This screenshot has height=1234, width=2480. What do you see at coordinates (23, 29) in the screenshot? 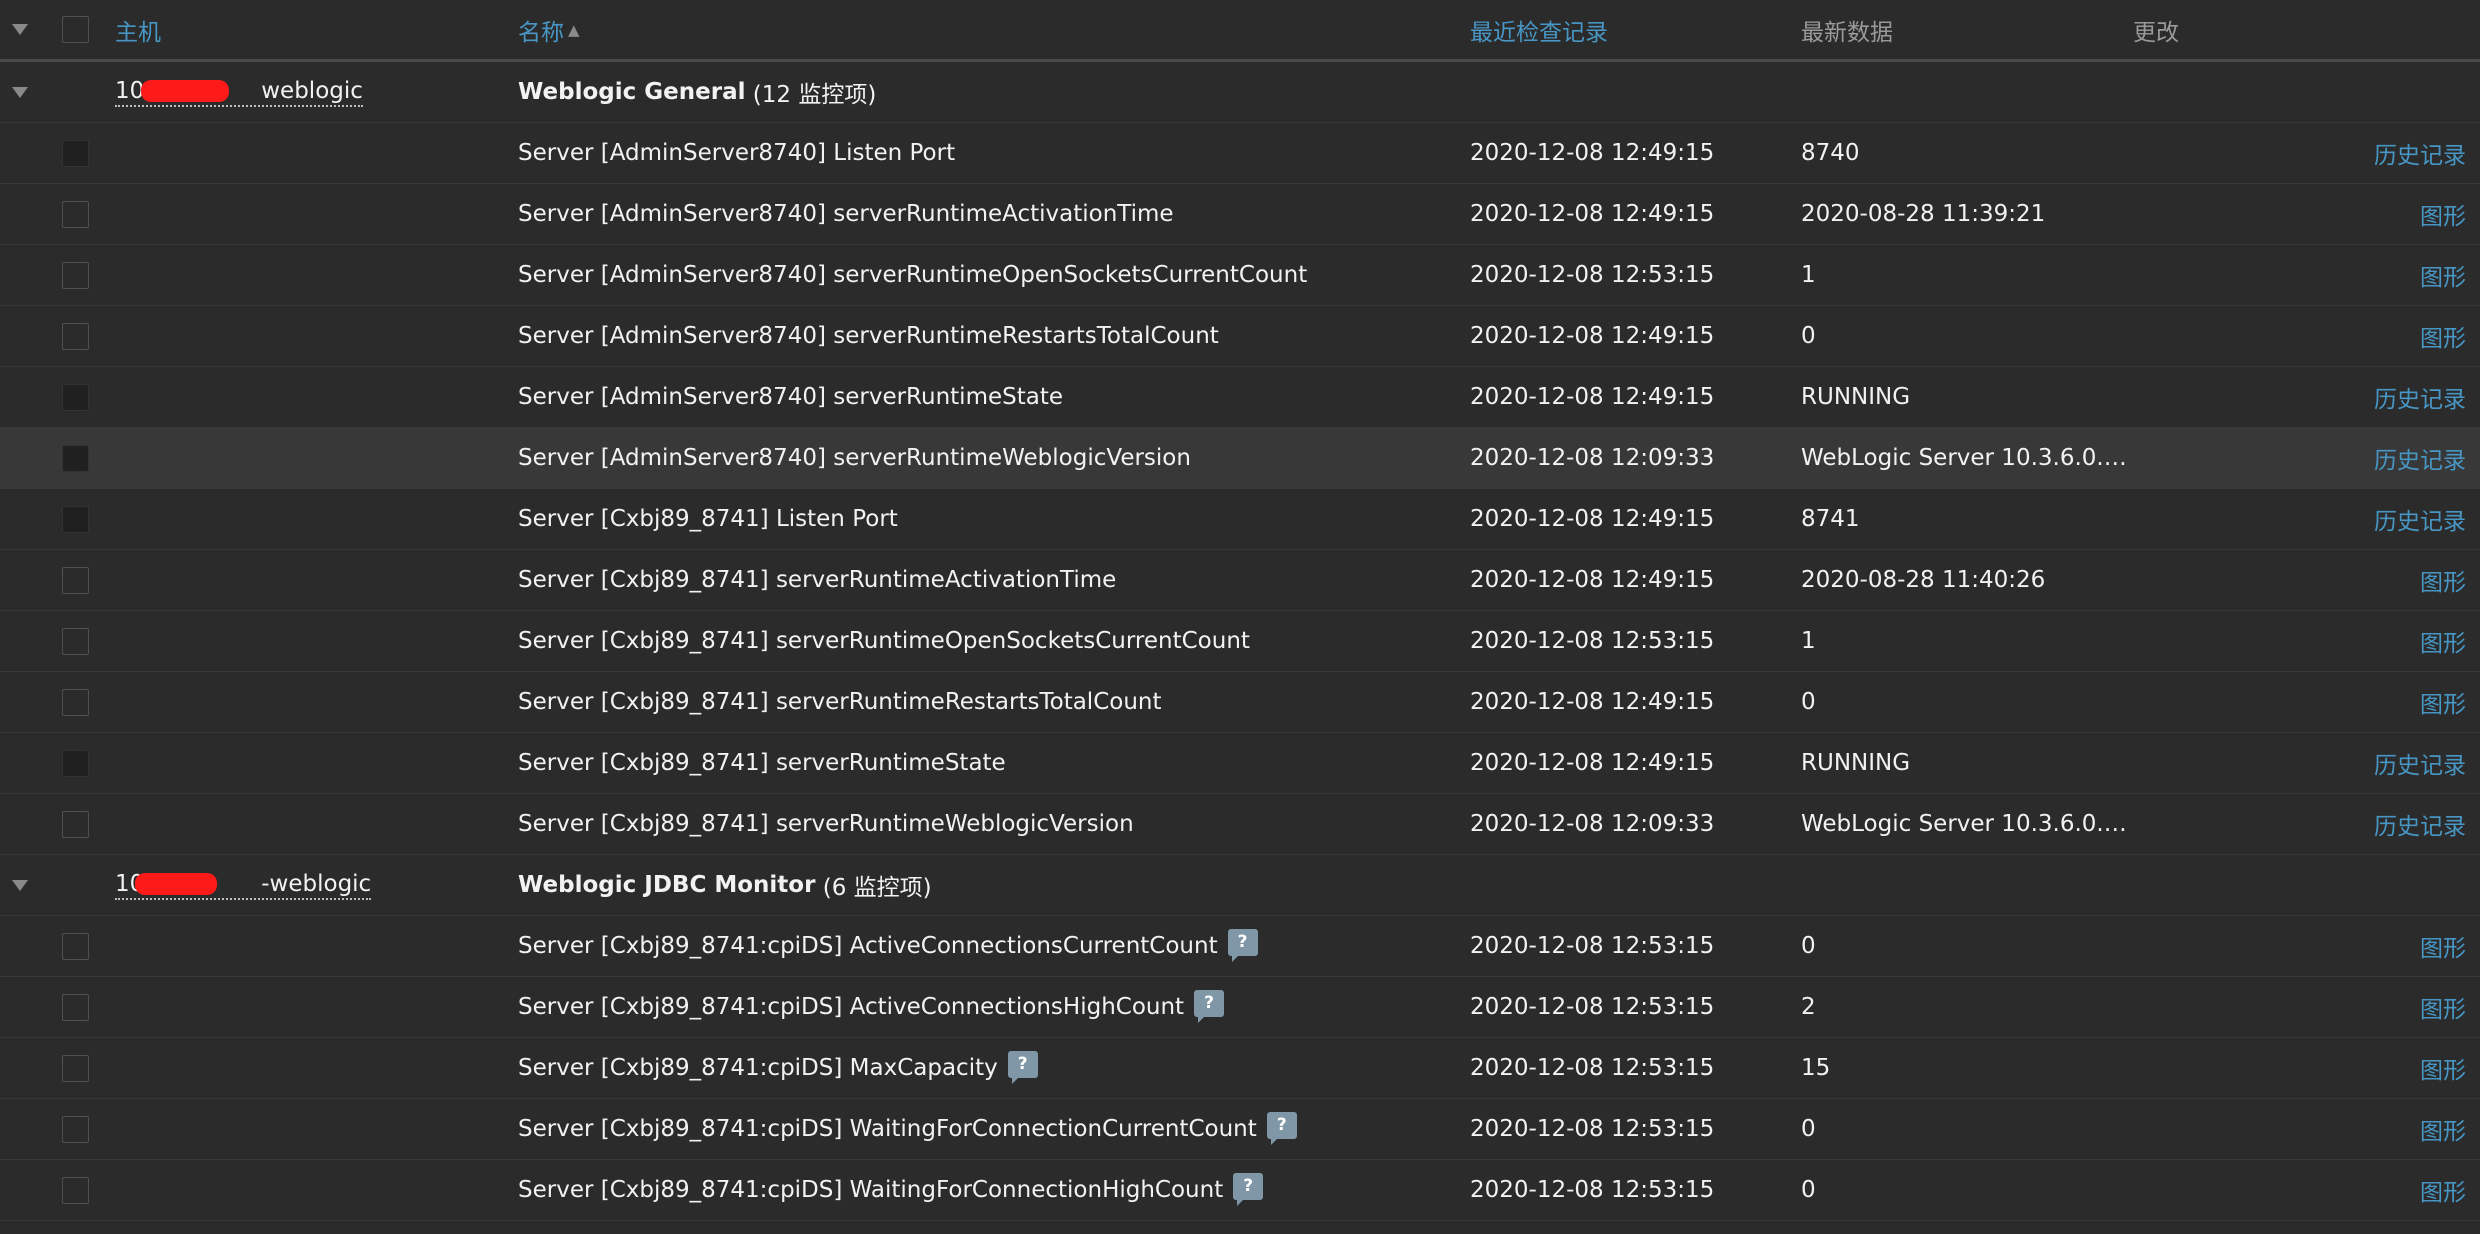
I see `collapse-all-toggle` at bounding box center [23, 29].